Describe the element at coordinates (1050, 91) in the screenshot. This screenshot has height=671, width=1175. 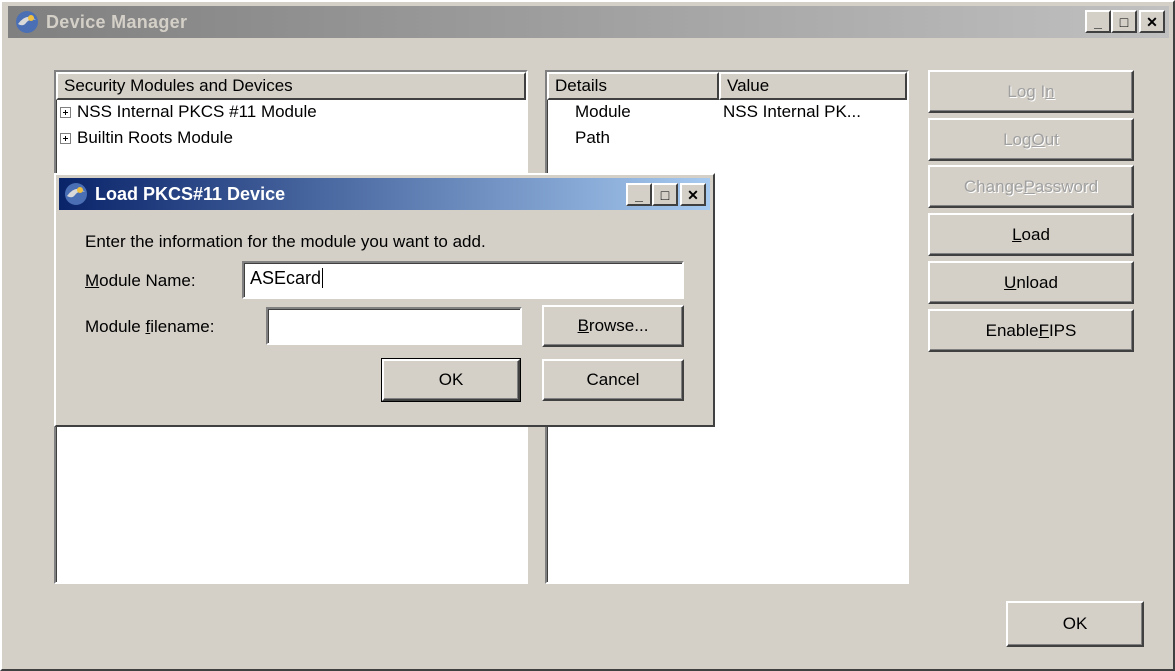
I see `btn-accel: n` at that location.